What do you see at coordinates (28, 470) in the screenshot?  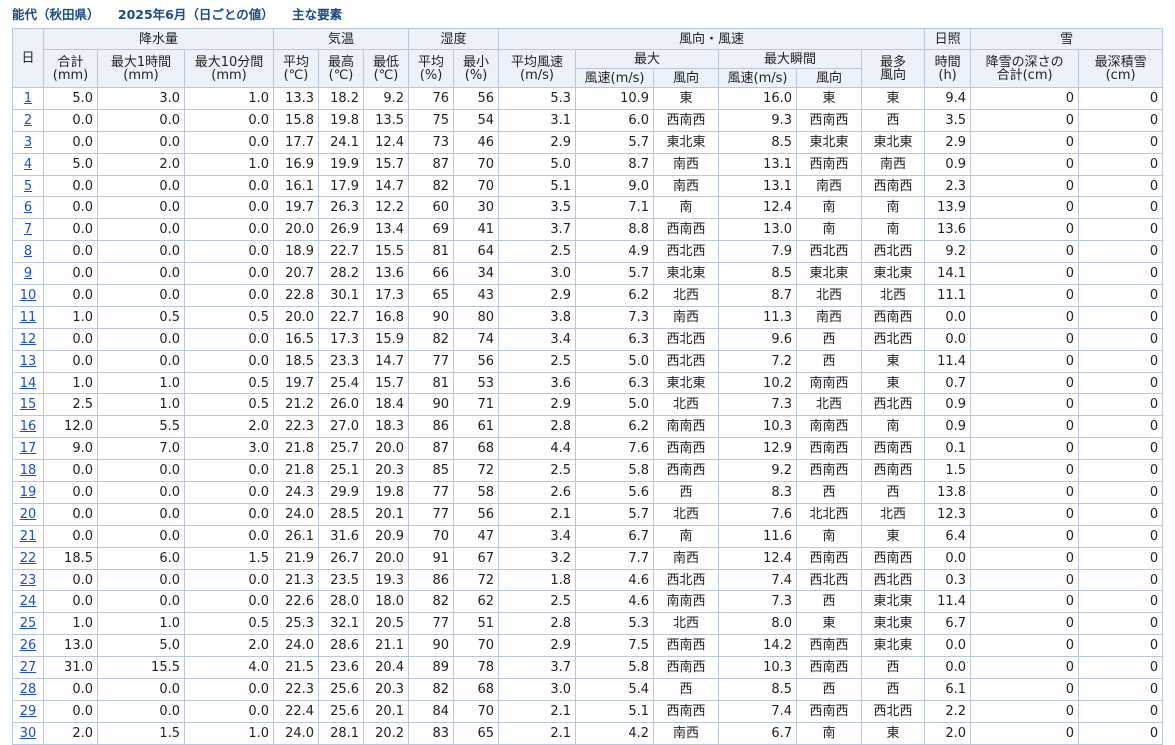 I see `day-link: 18` at bounding box center [28, 470].